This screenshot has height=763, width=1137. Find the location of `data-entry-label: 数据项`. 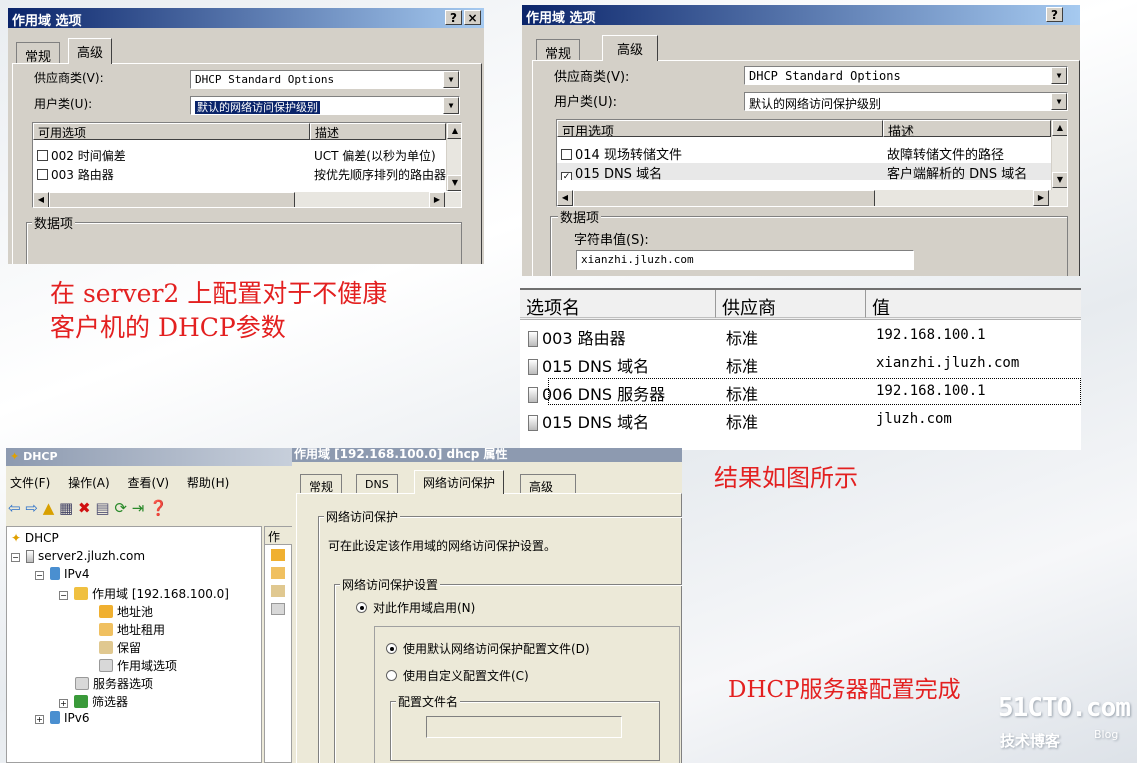

data-entry-label: 数据项 is located at coordinates (54, 222).